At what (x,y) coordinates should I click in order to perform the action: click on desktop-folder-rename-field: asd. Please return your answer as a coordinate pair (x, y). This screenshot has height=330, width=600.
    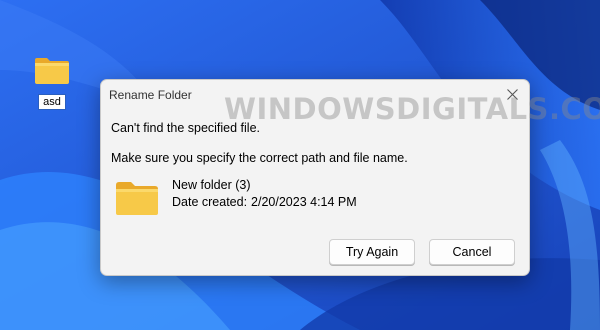
    Looking at the image, I should click on (52, 102).